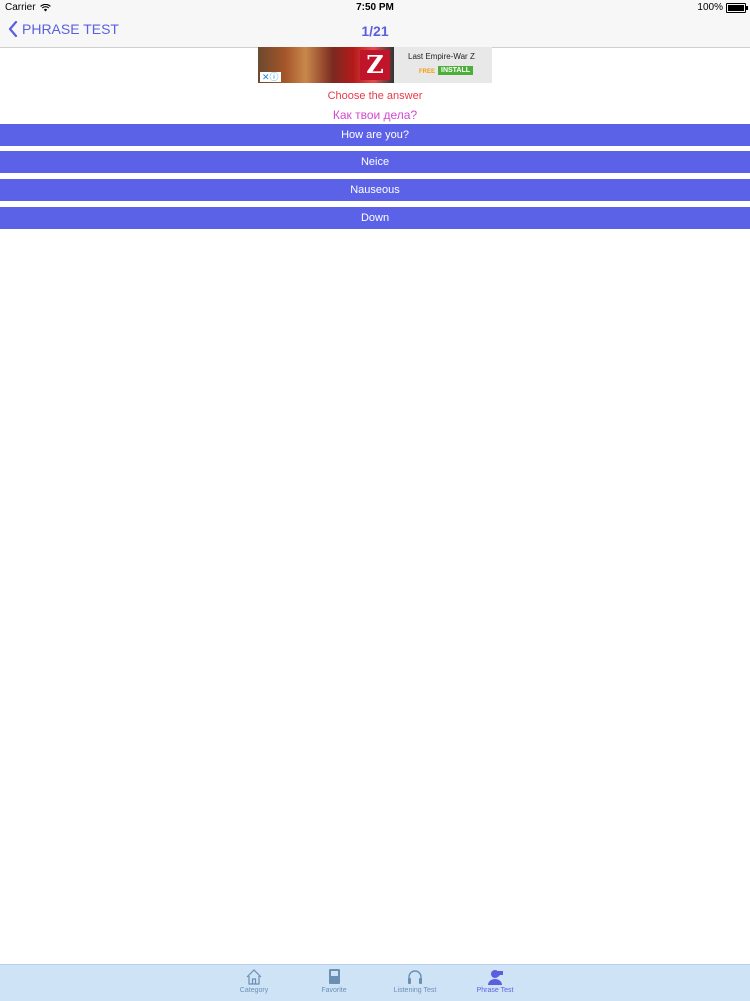  What do you see at coordinates (737, 7) in the screenshot?
I see `battery-icon` at bounding box center [737, 7].